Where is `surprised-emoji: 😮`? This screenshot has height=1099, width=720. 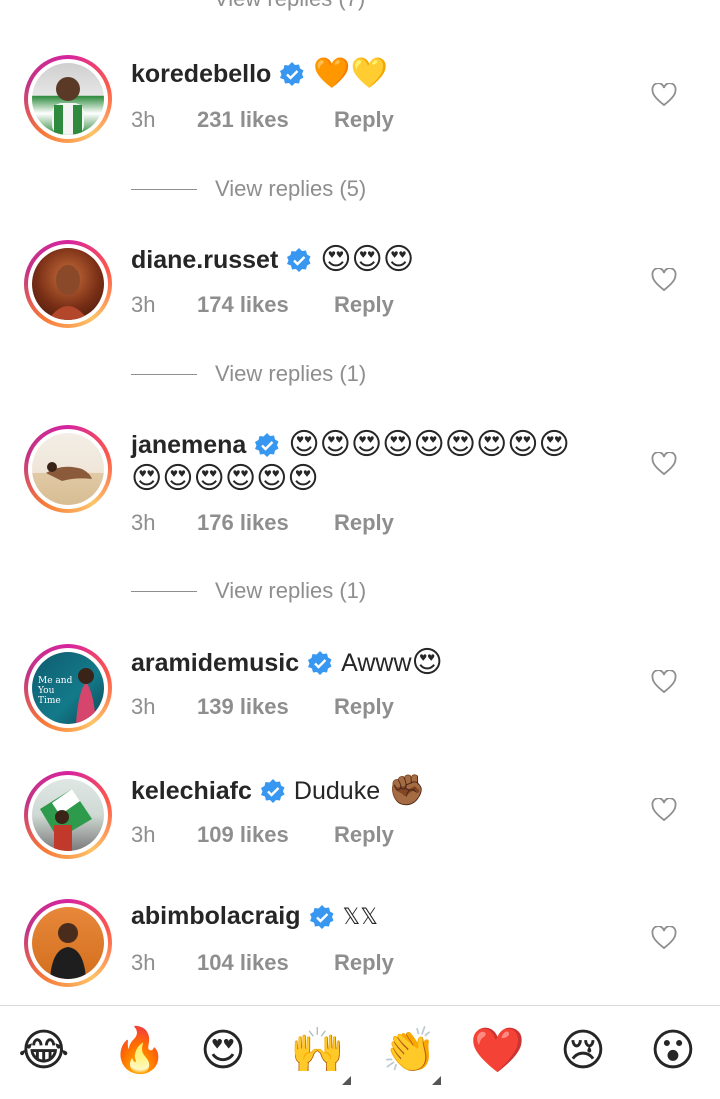
surprised-emoji: 😮 is located at coordinates (673, 1051).